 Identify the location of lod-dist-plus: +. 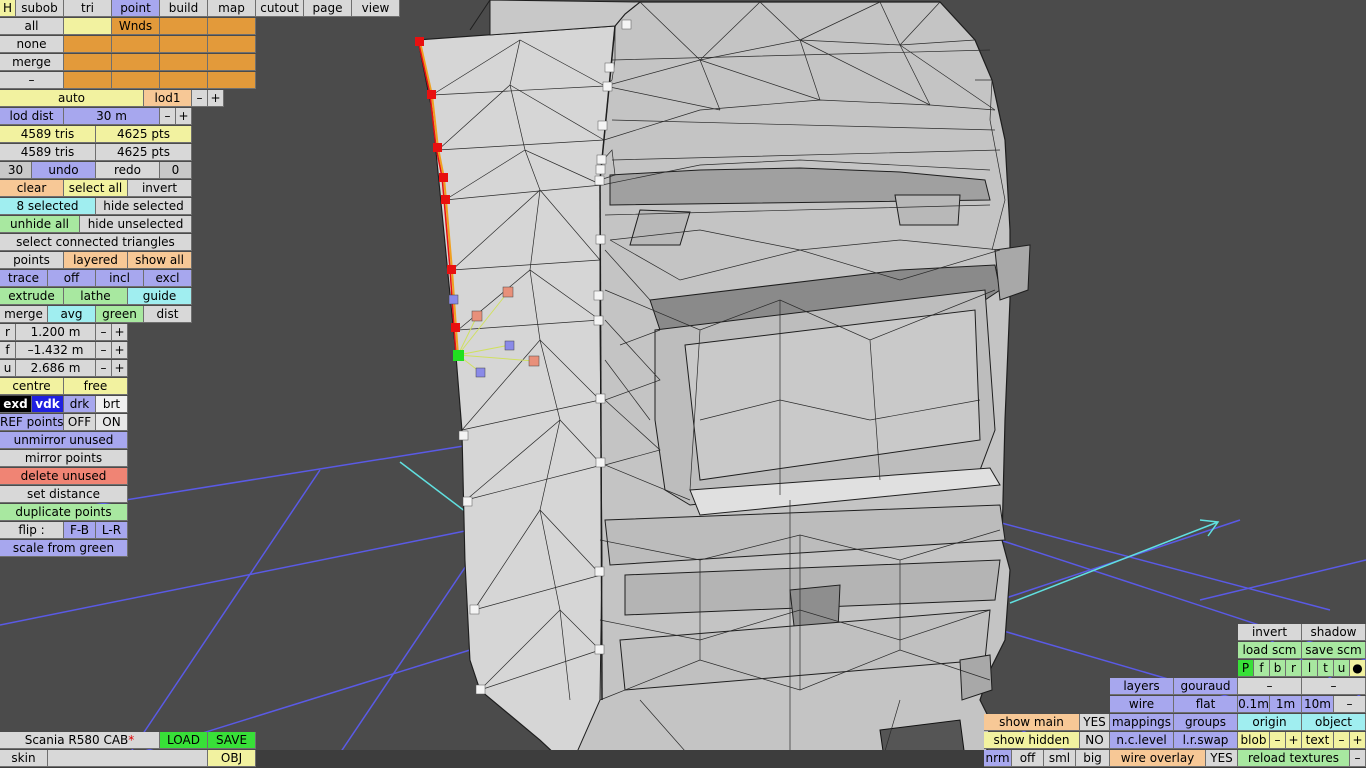
(184, 116).